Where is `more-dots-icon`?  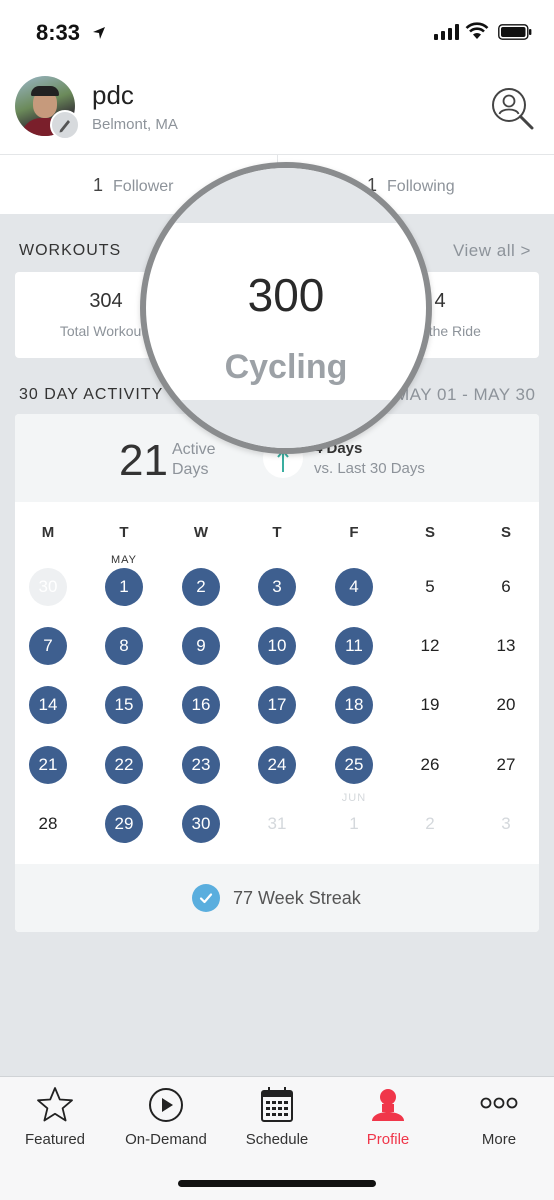
more-dots-icon is located at coordinates (499, 1103).